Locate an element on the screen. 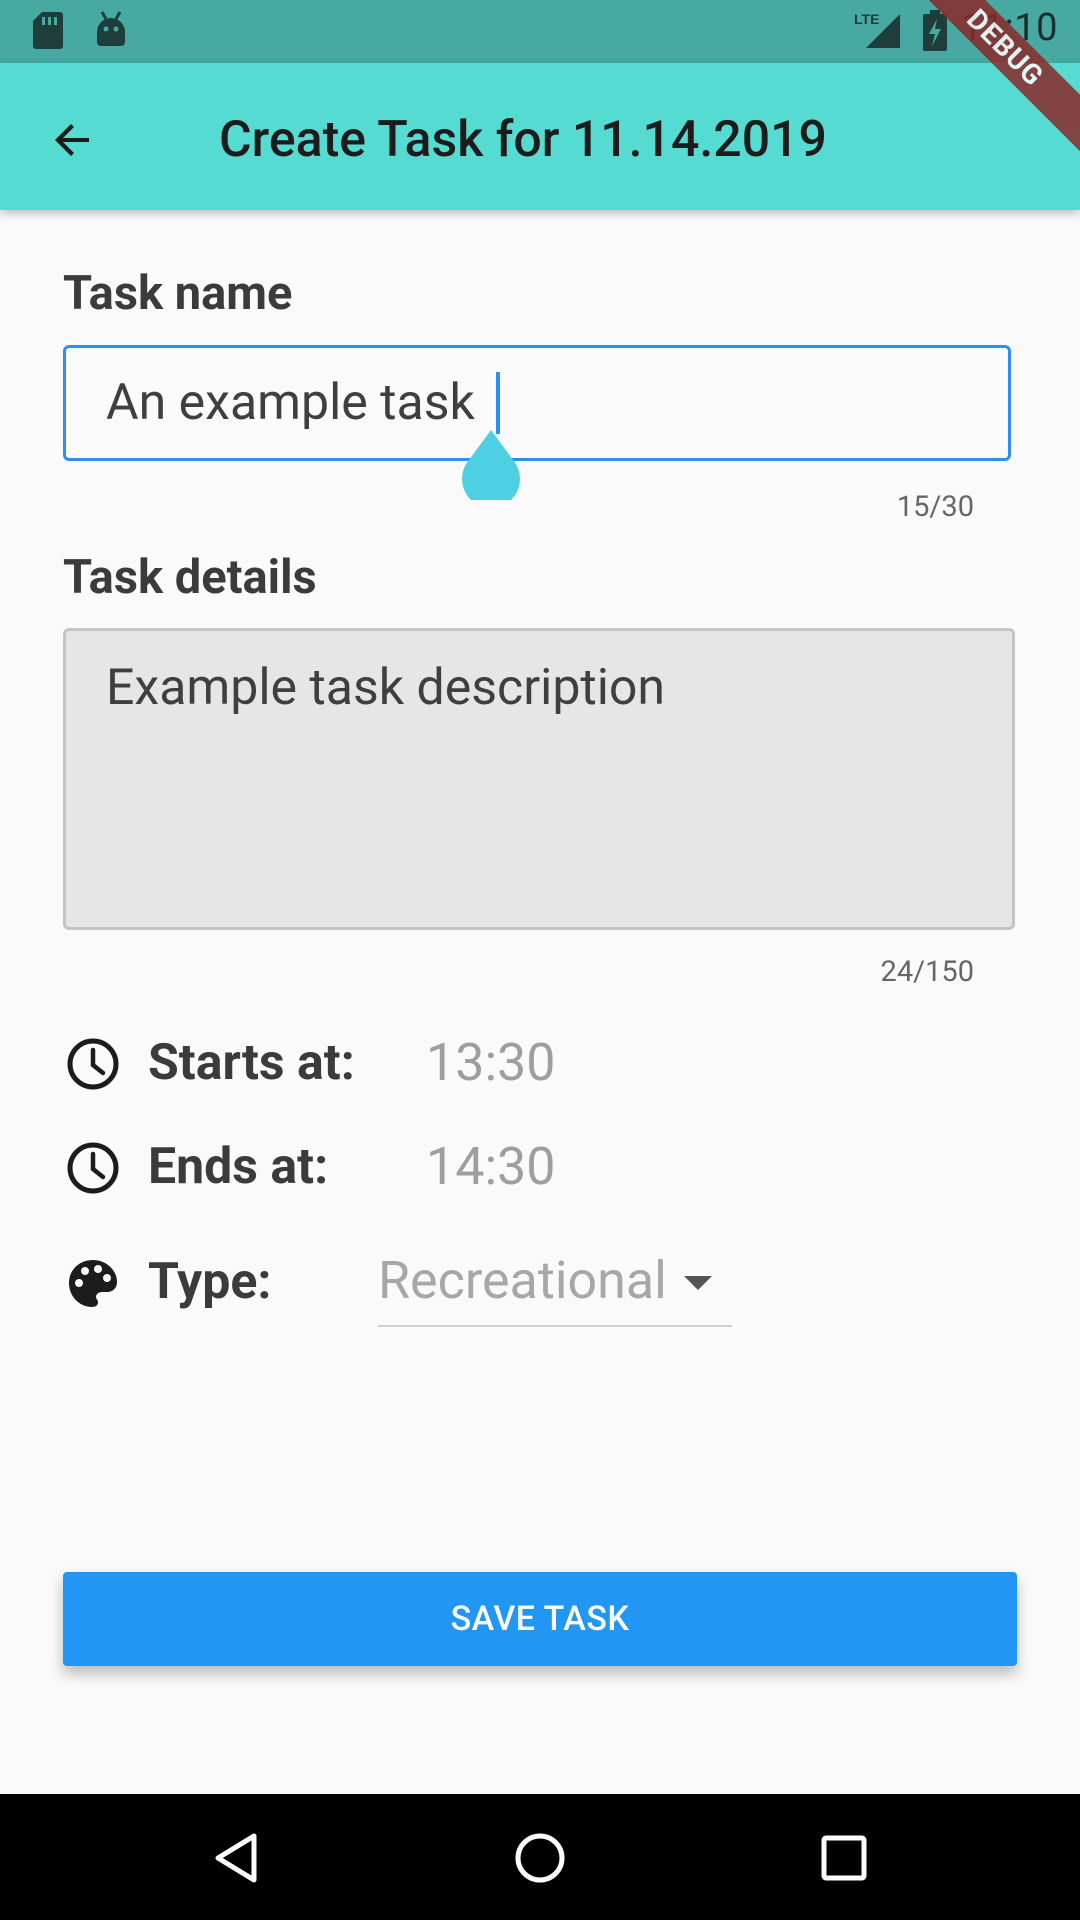 The height and width of the screenshot is (1920, 1080). save-task-button: SAVE TASK is located at coordinates (540, 1619).